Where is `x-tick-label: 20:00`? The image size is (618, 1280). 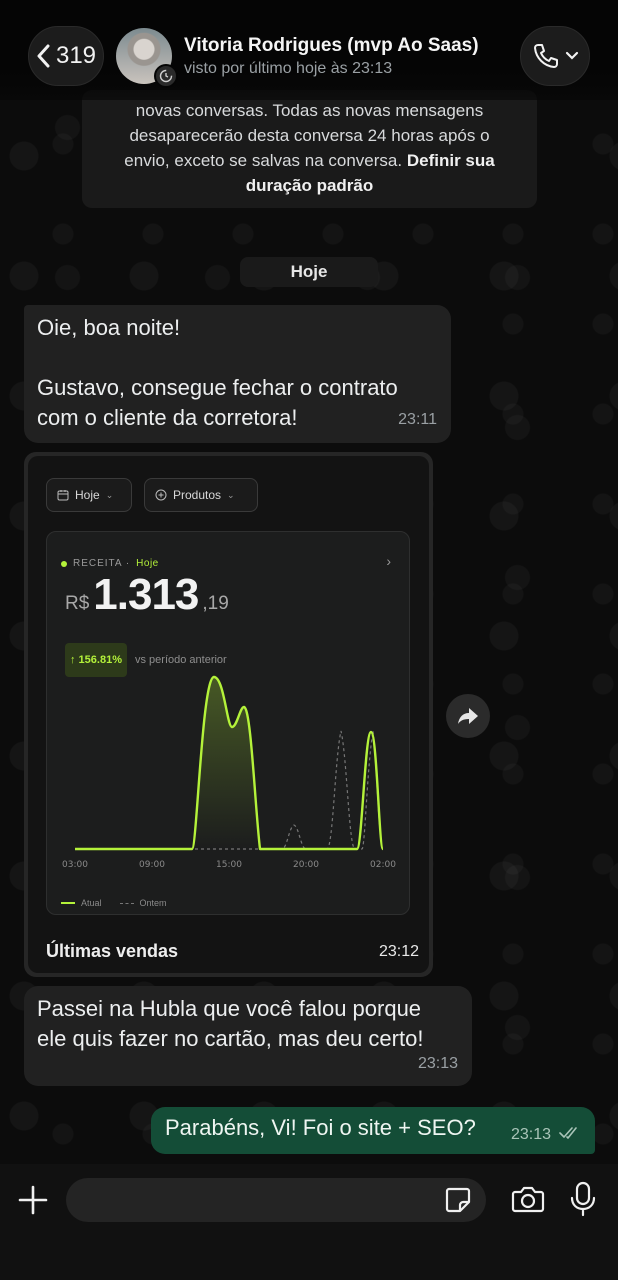
x-tick-label: 20:00 is located at coordinates (306, 865).